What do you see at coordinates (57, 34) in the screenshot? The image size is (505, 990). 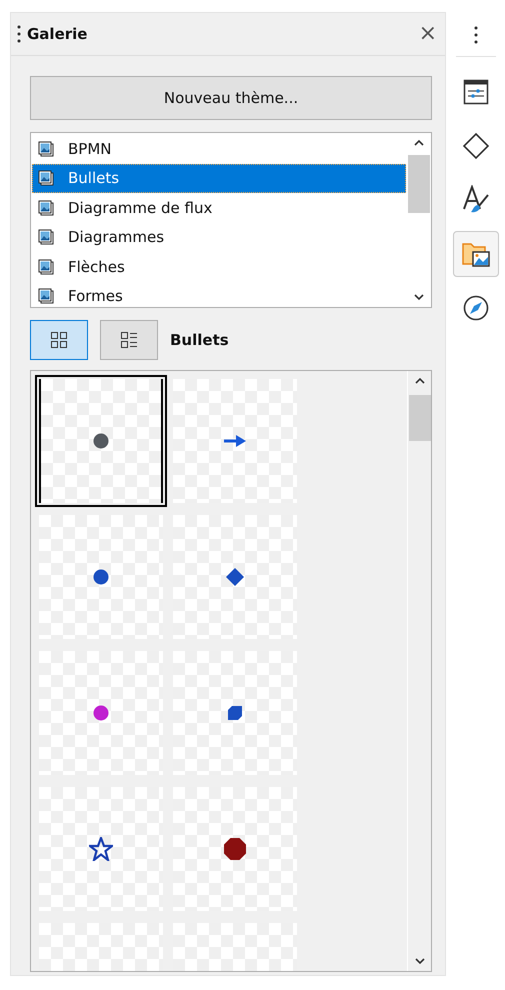 I see `panel-title: Galerie` at bounding box center [57, 34].